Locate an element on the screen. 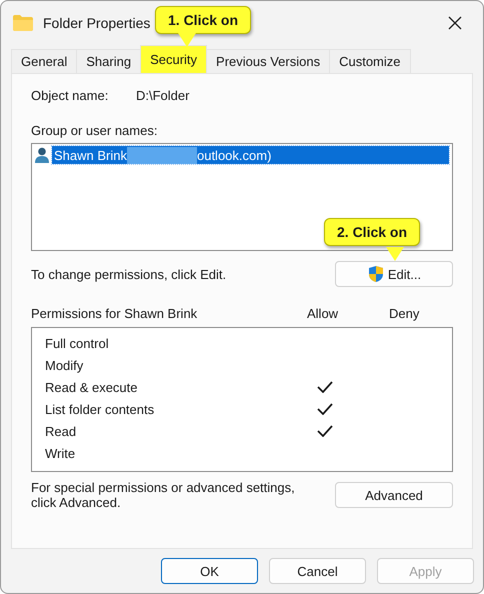 The height and width of the screenshot is (594, 484). user-list-item: Shawn Brink outlook.com) is located at coordinates (250, 155).